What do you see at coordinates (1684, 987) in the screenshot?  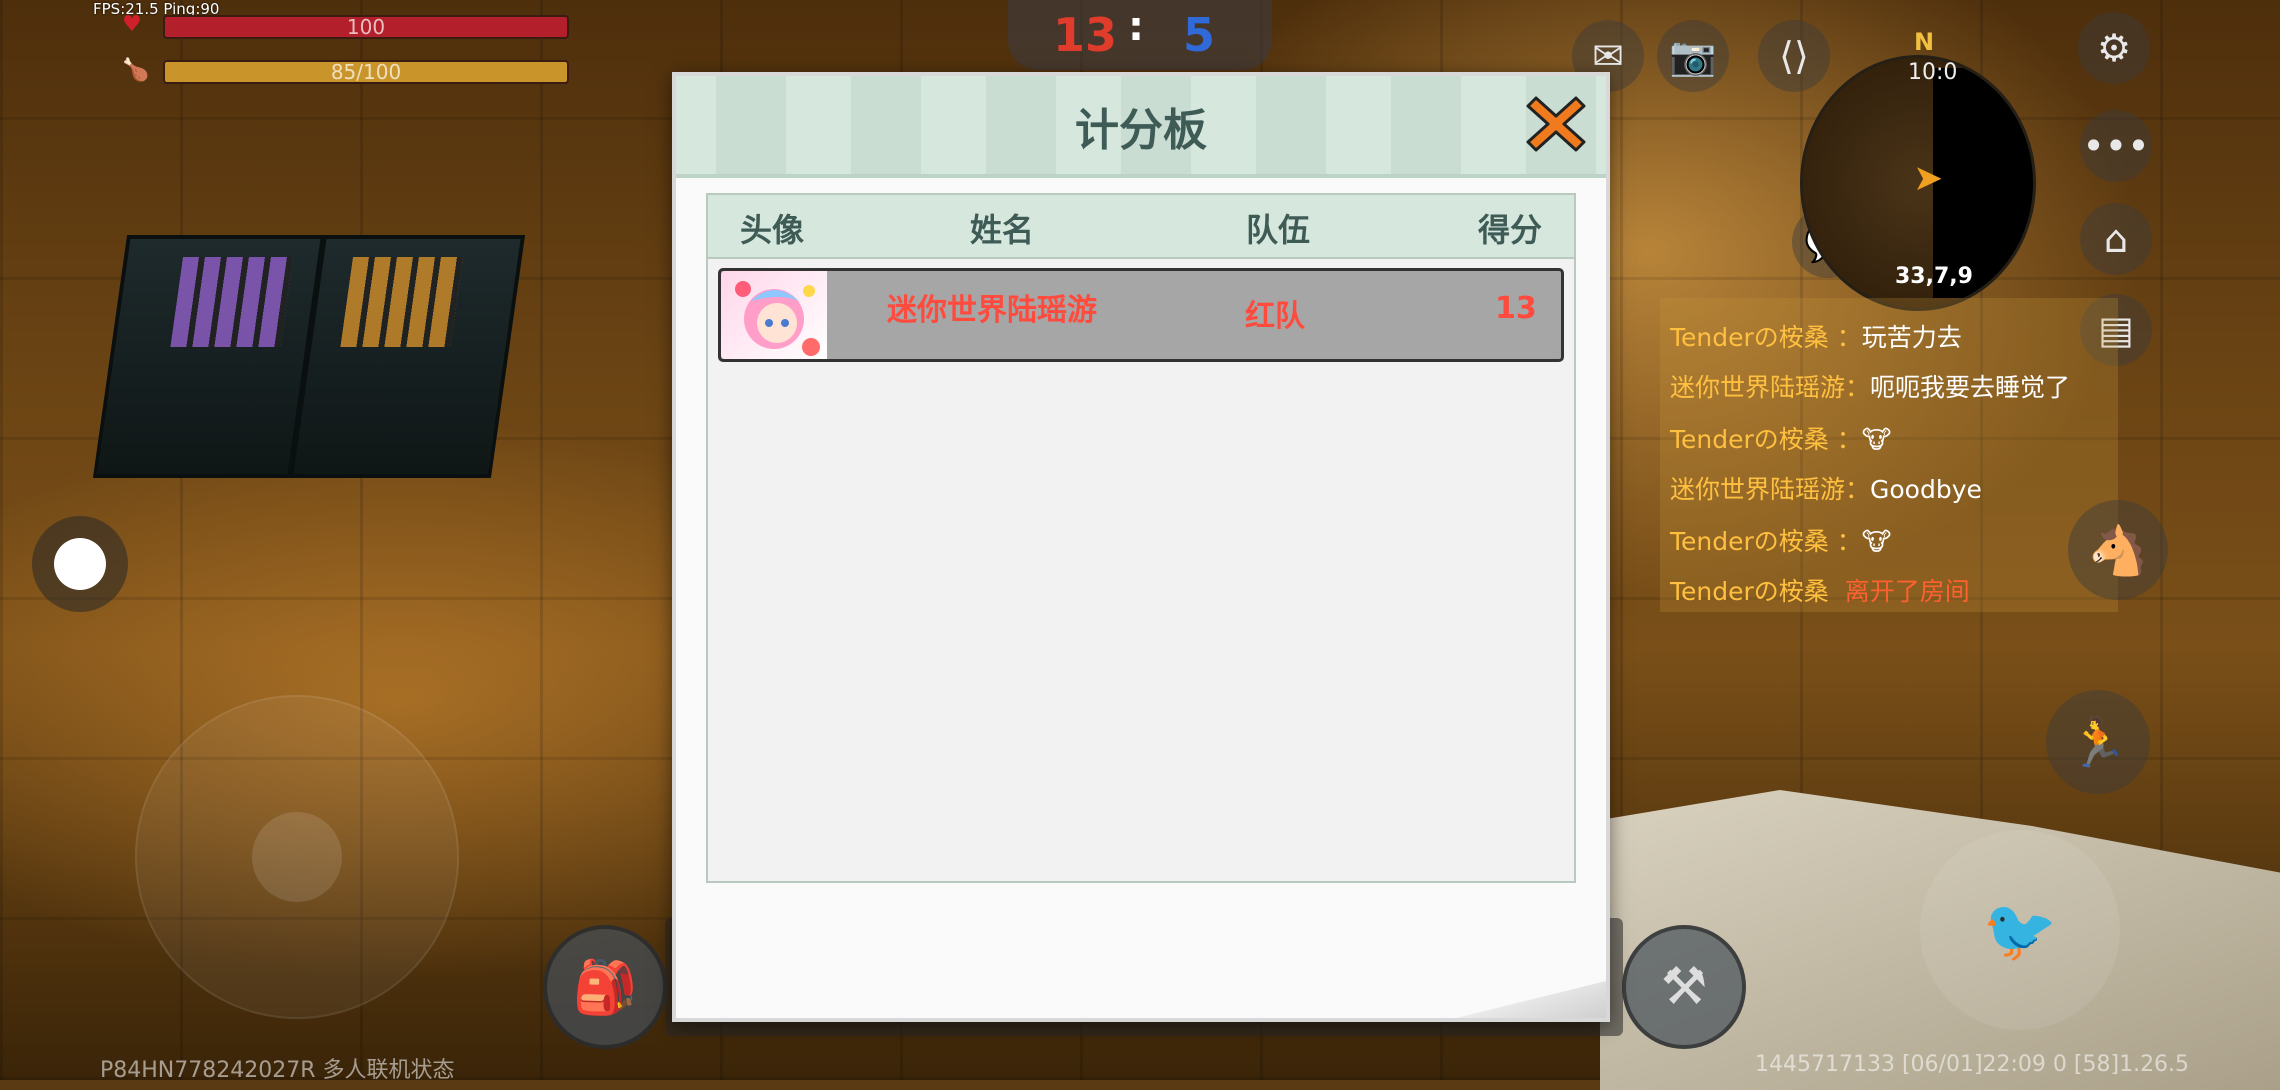 I see `crafting-icon: ⚒` at bounding box center [1684, 987].